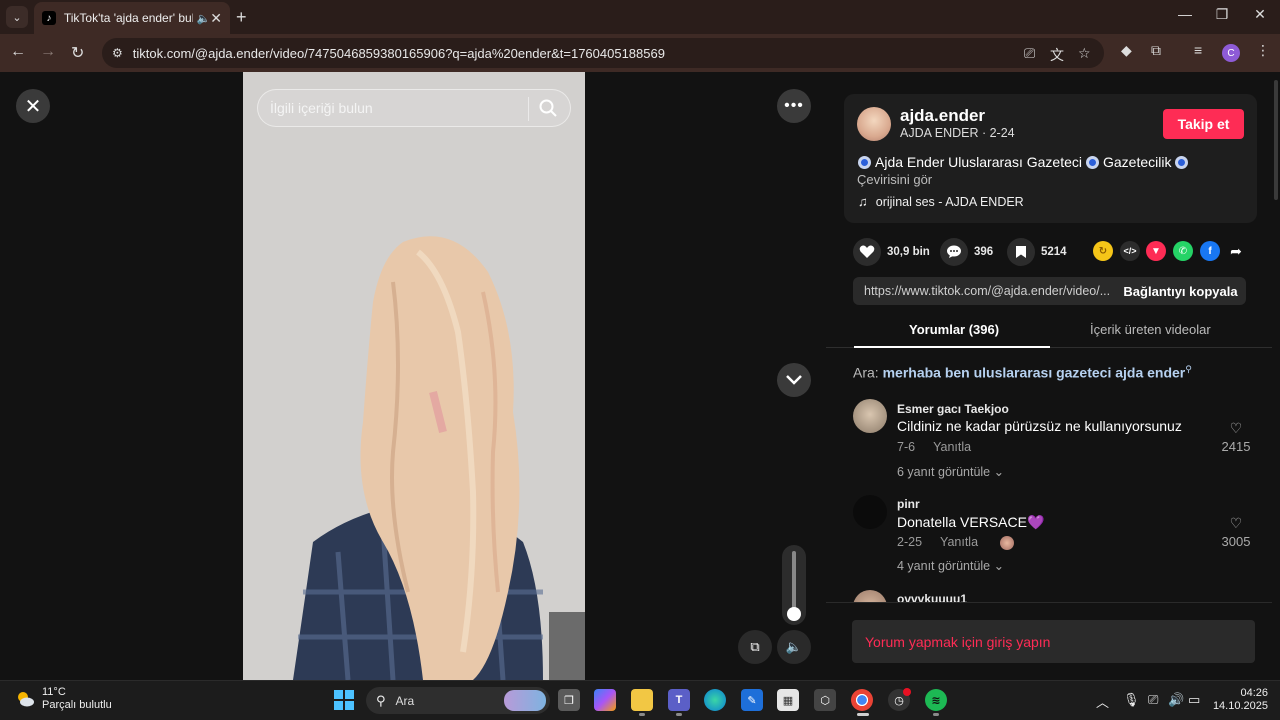 Image resolution: width=1280 pixels, height=720 pixels. What do you see at coordinates (794, 106) in the screenshot?
I see `more-options-icon: •••` at bounding box center [794, 106].